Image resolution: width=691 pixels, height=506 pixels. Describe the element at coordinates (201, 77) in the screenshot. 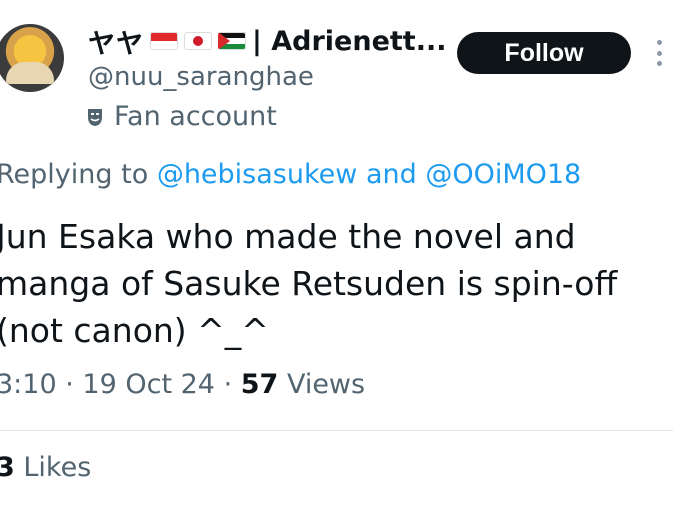

I see `user-handle: @nuu_saranghae` at that location.